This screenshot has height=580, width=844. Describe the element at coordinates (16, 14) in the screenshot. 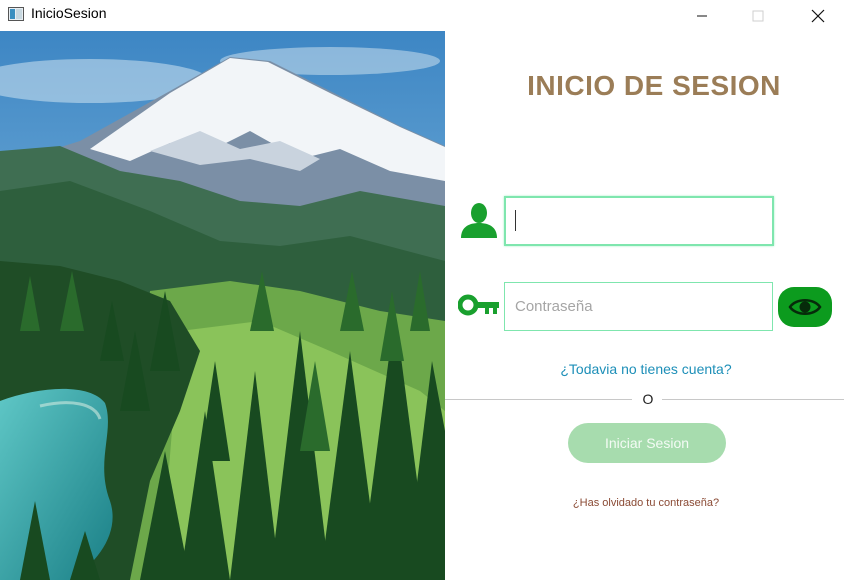

I see `app-window-icon` at that location.